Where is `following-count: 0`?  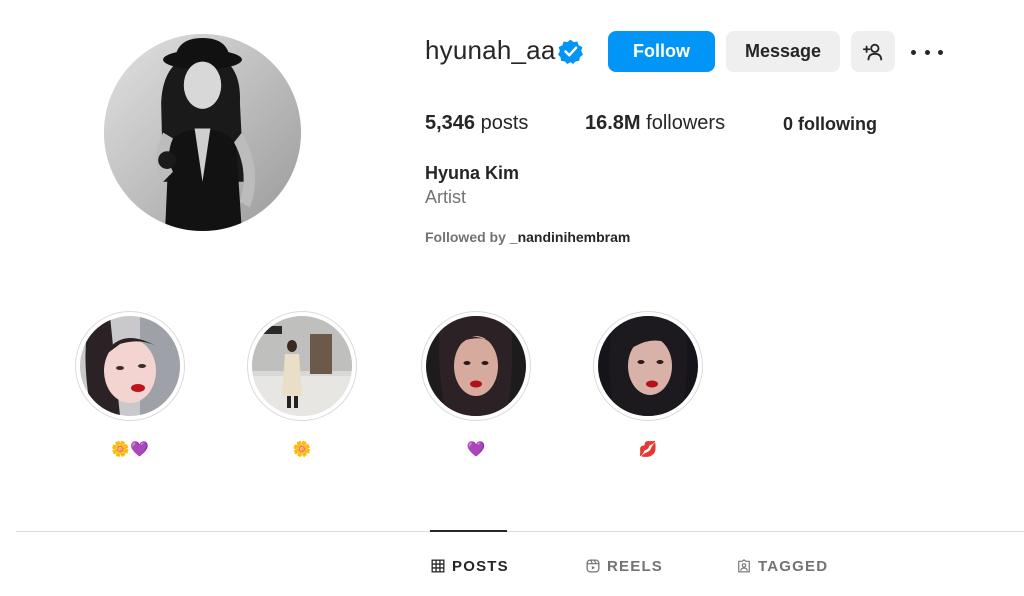
following-count: 0 is located at coordinates (788, 124).